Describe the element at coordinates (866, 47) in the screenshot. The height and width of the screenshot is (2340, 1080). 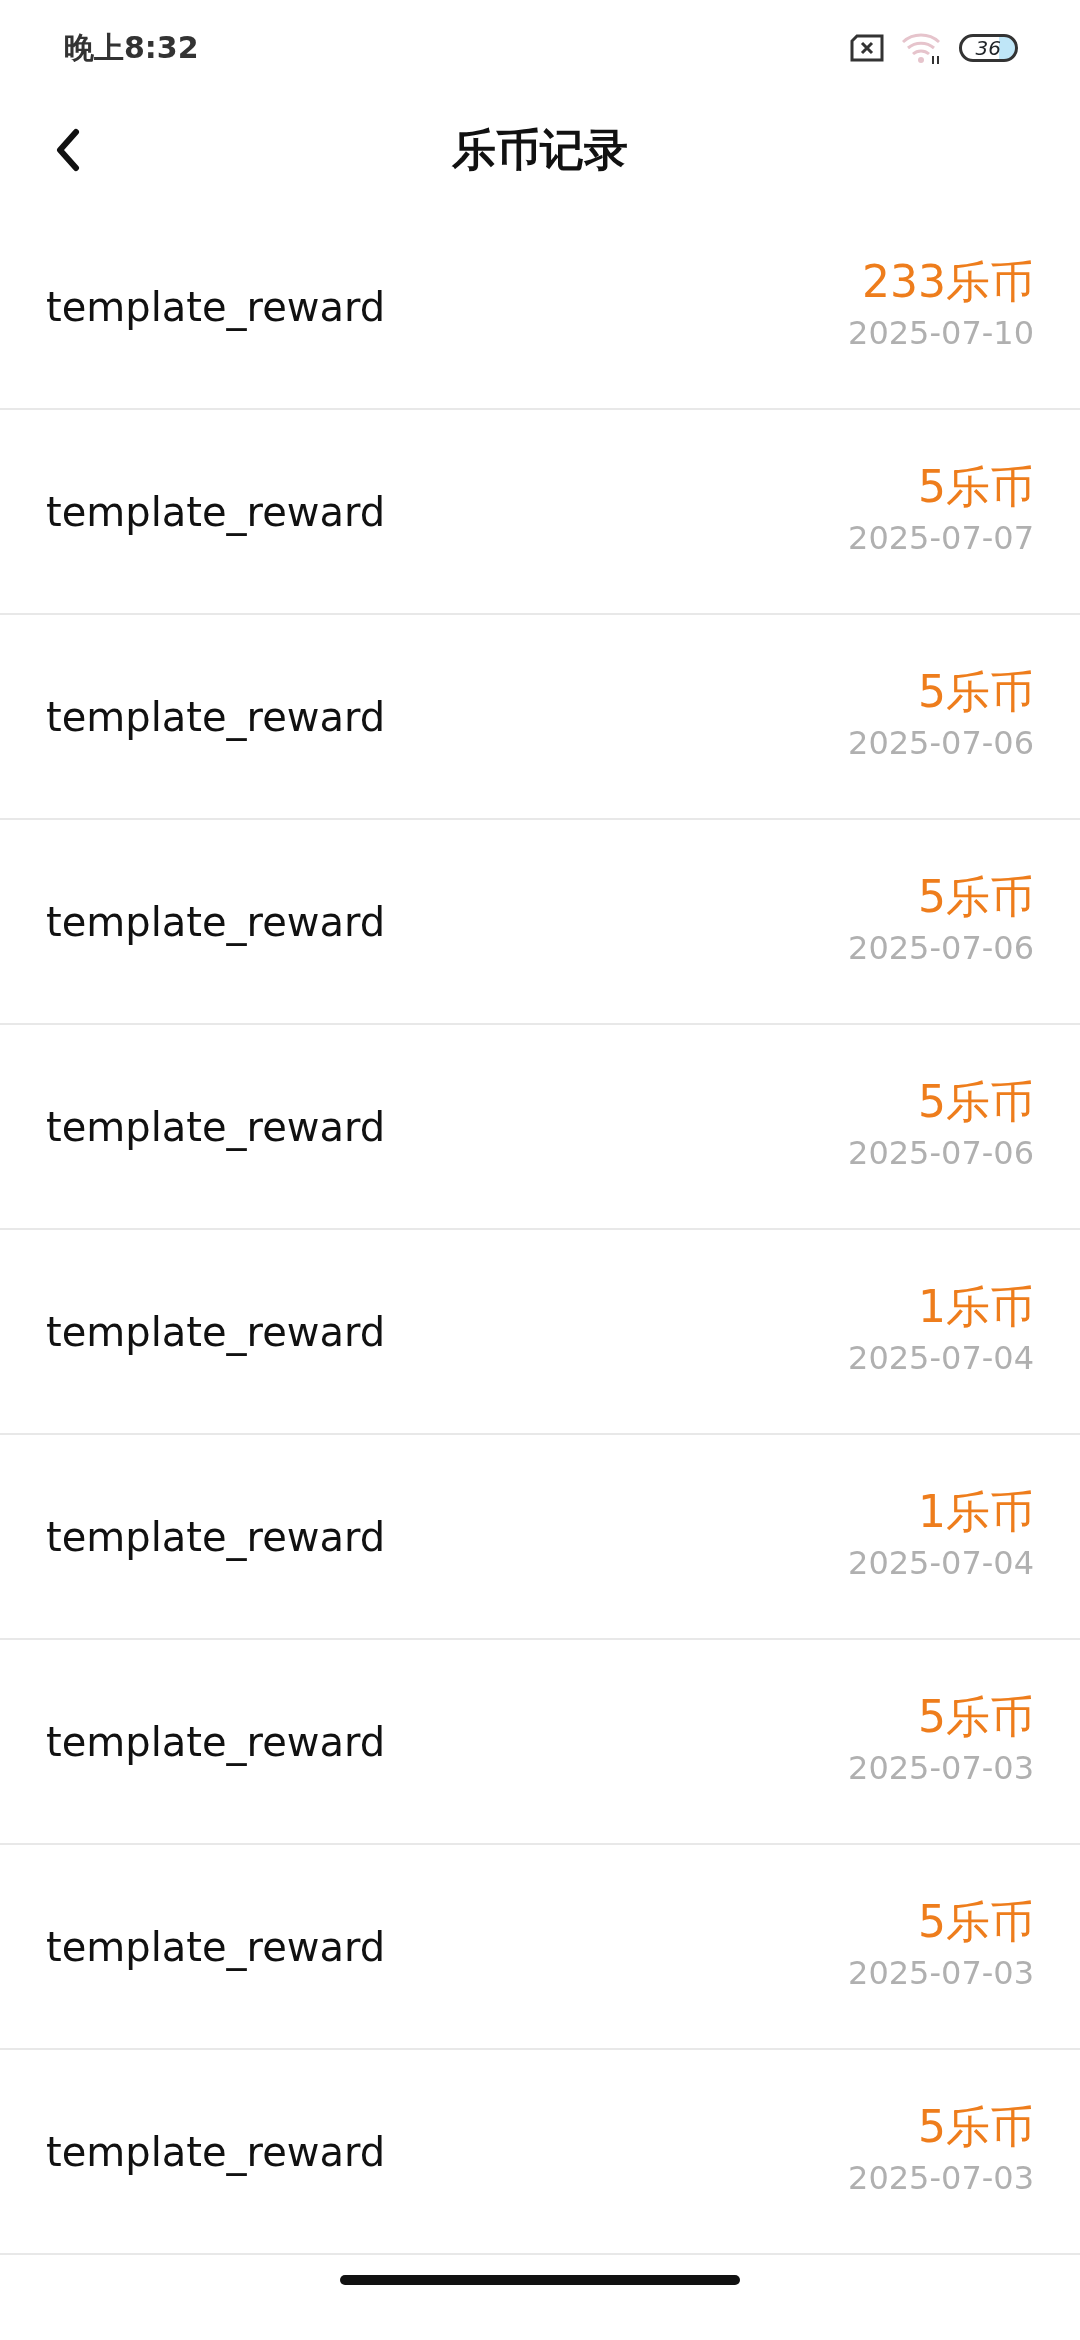
I see `sim-icon` at that location.